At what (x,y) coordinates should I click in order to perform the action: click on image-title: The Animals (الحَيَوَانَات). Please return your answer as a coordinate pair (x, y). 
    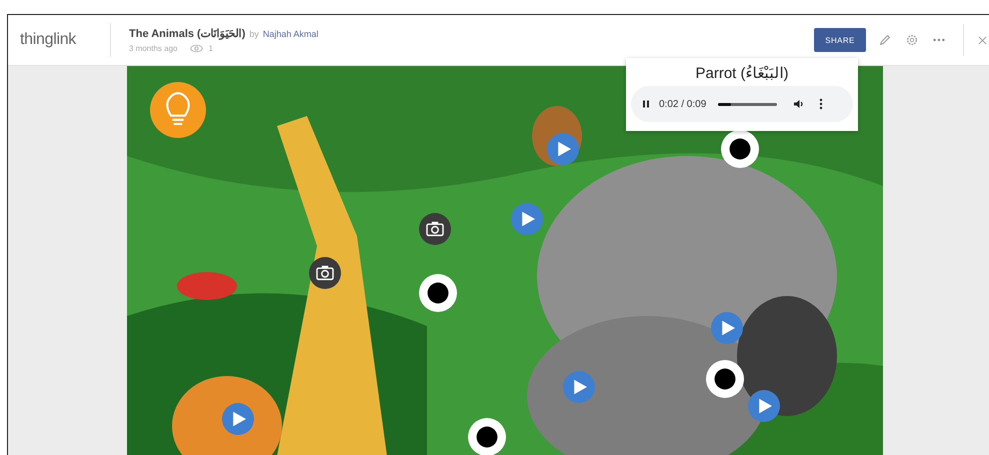
    Looking at the image, I should click on (187, 33).